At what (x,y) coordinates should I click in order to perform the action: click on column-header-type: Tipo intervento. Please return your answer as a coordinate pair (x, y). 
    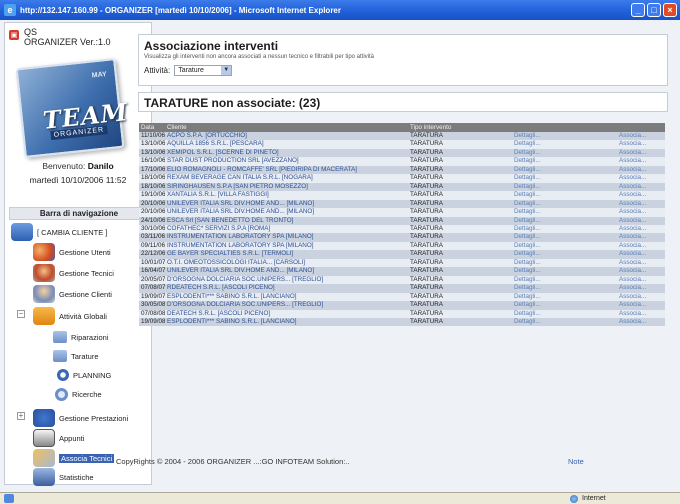
    Looking at the image, I should click on (460, 127).